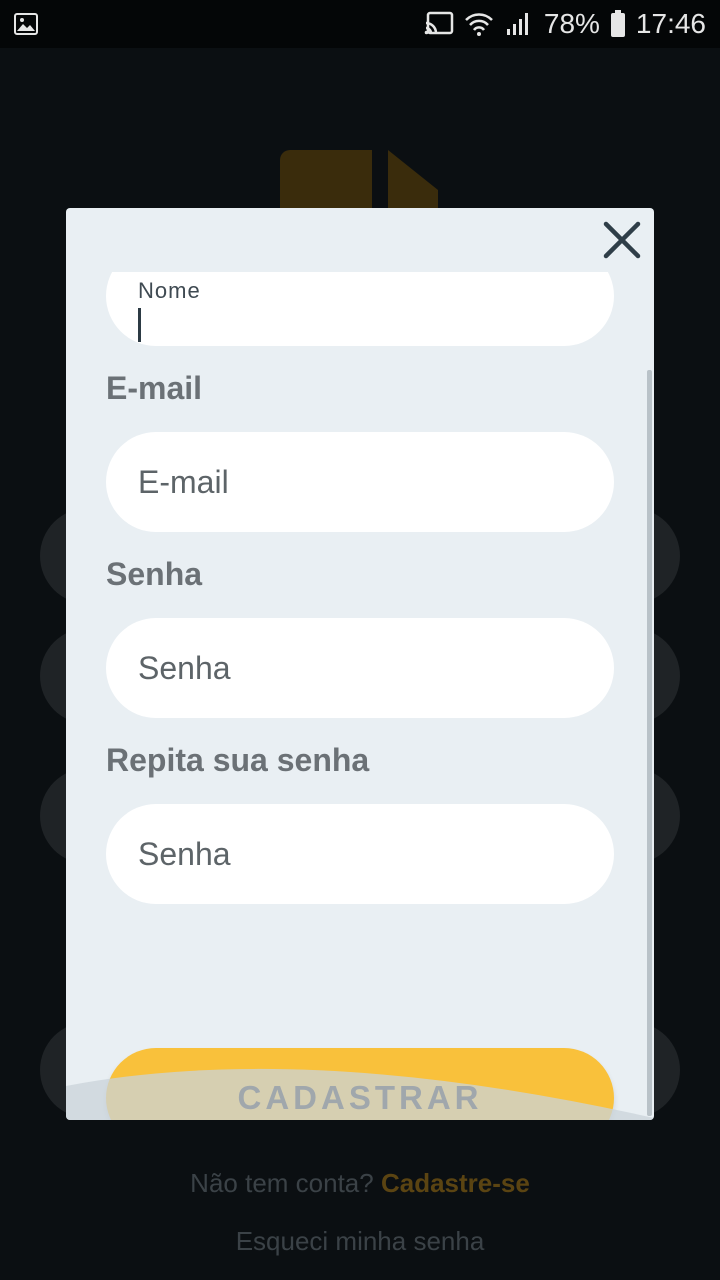  What do you see at coordinates (360, 1097) in the screenshot?
I see `register-button-label: CADASTRAR` at bounding box center [360, 1097].